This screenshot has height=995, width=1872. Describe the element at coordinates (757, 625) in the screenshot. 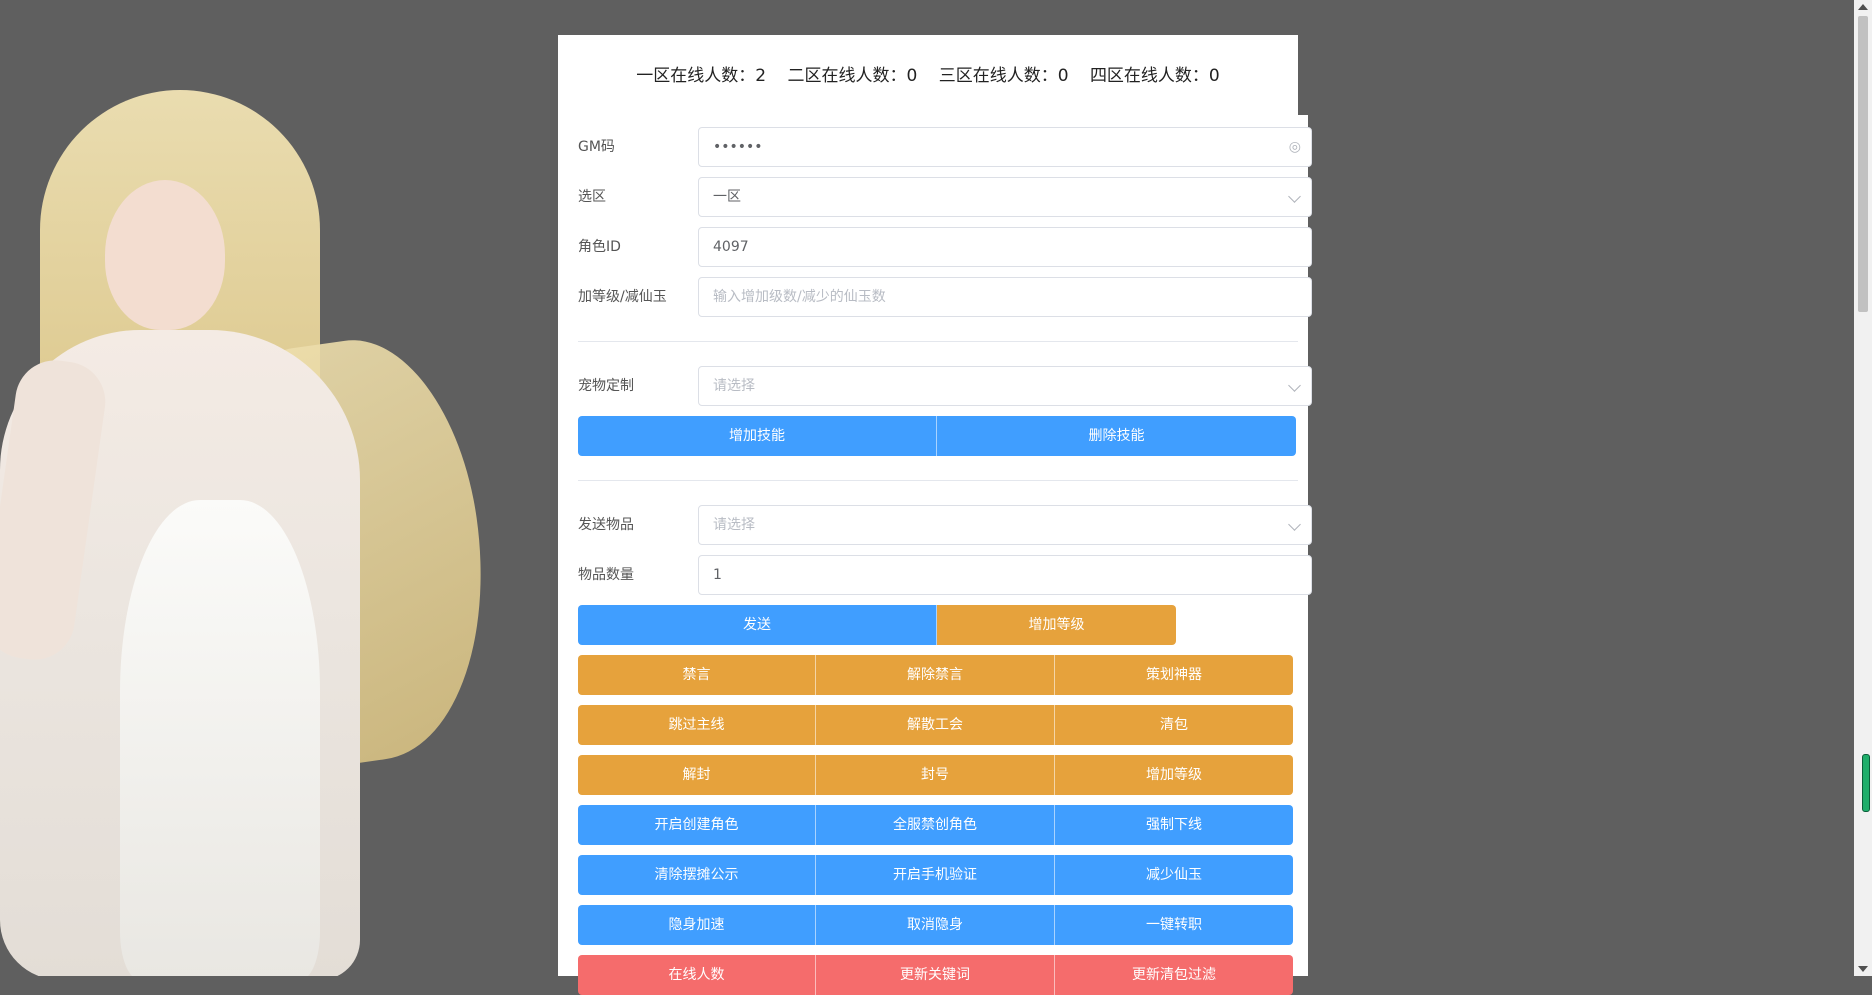

I see `send-button: 发送` at that location.